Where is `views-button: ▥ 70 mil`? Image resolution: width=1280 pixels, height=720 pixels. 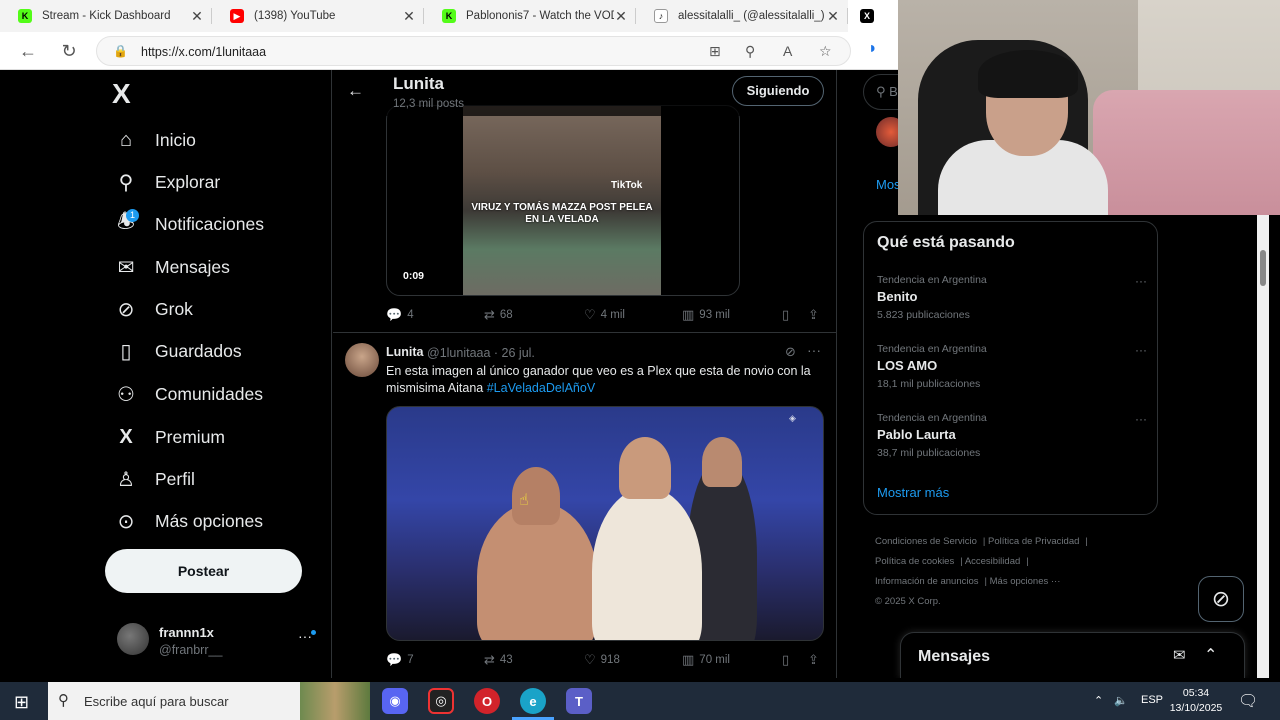 views-button: ▥ 70 mil is located at coordinates (706, 660).